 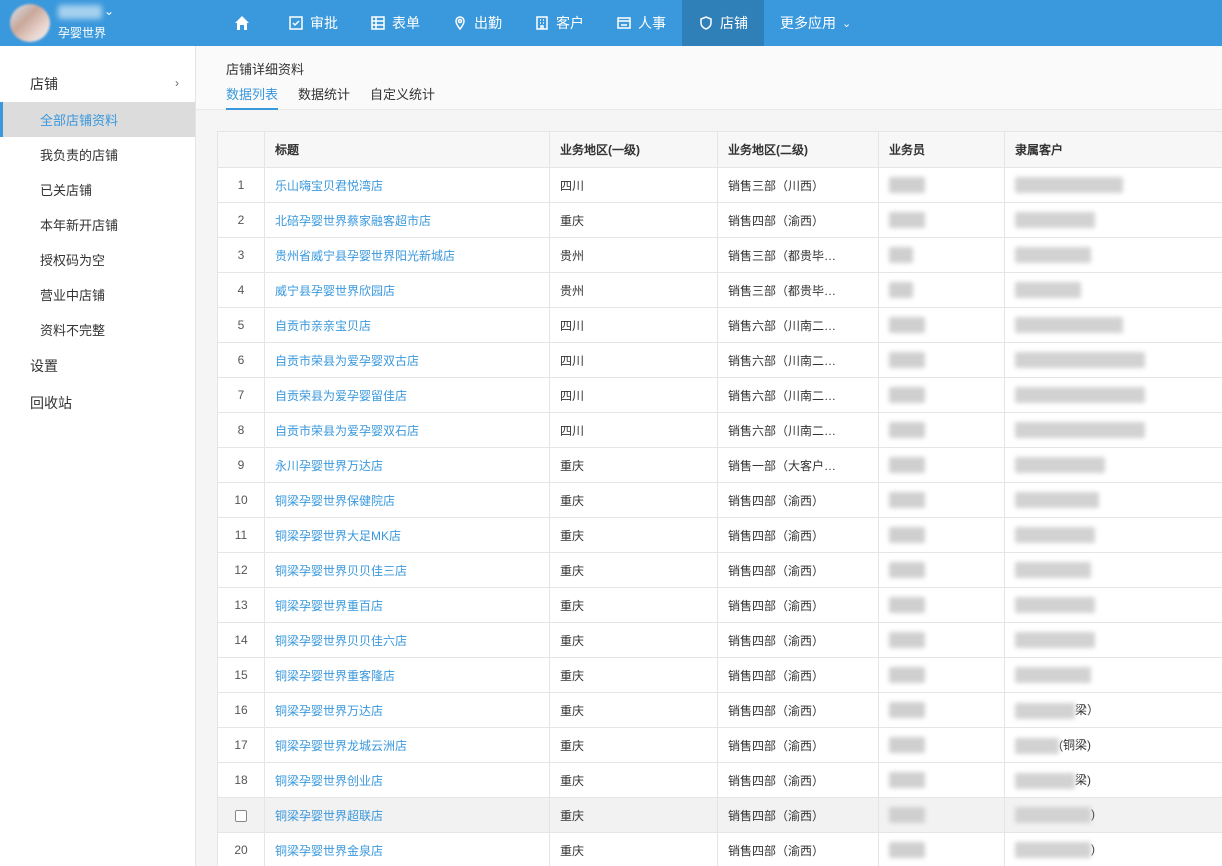 What do you see at coordinates (365, 256) in the screenshot?
I see `store-title-link: 贵州省威宁县孕婴世界阳光新城店` at bounding box center [365, 256].